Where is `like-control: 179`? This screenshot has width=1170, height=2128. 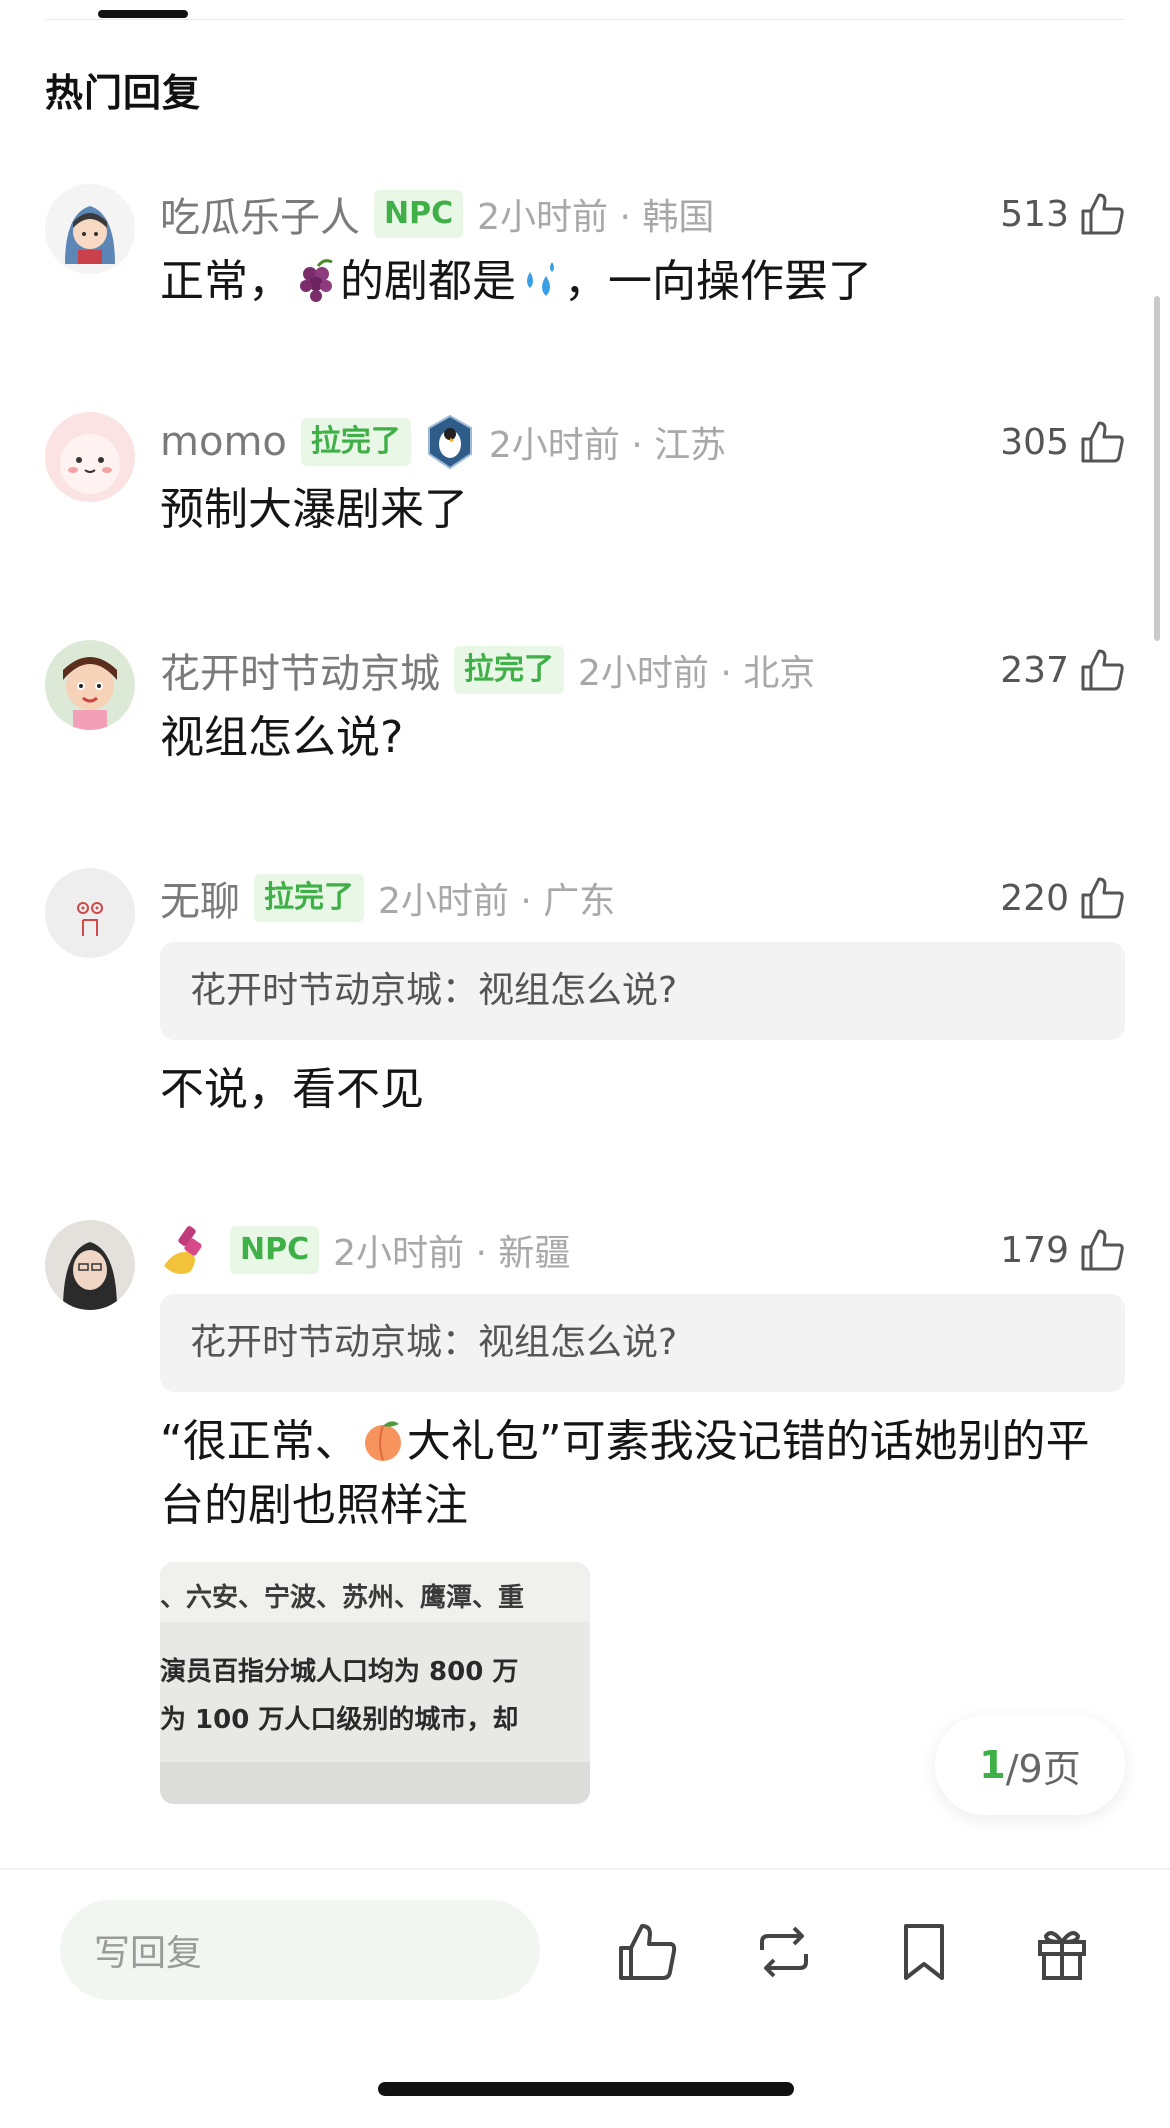
like-control: 179 is located at coordinates (1062, 1250).